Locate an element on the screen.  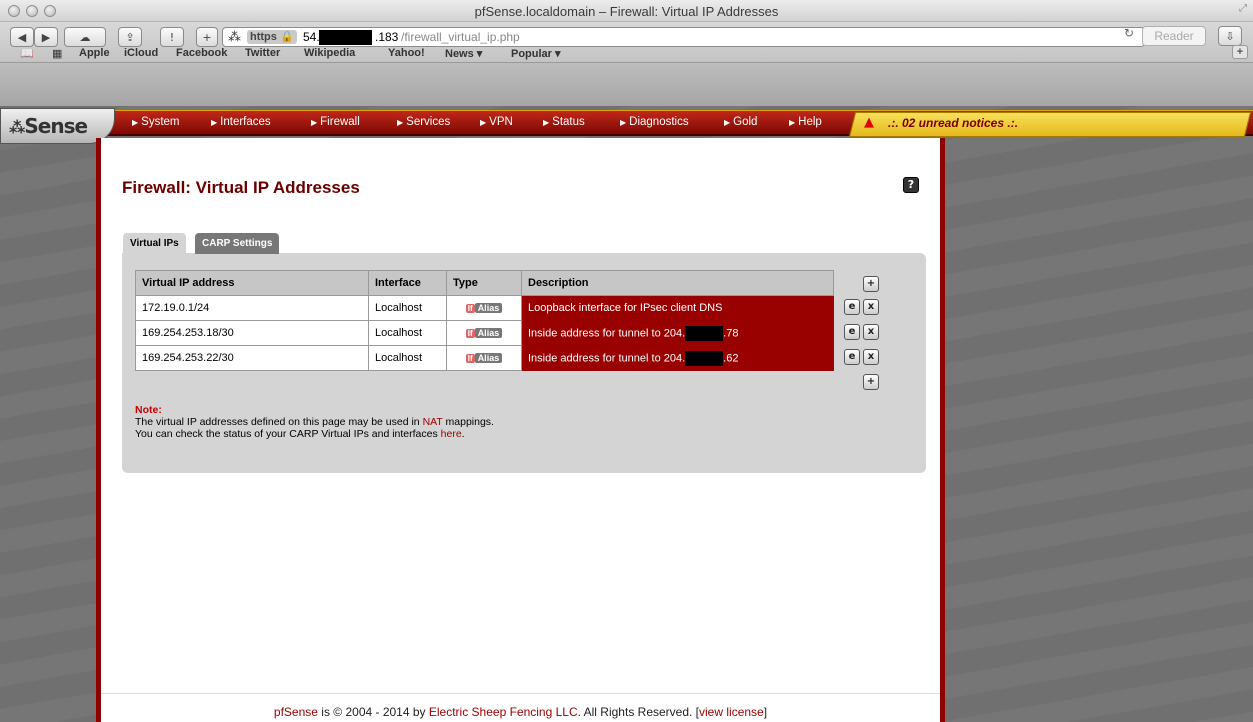
nav-system: ▶ System is located at coordinates (156, 122).